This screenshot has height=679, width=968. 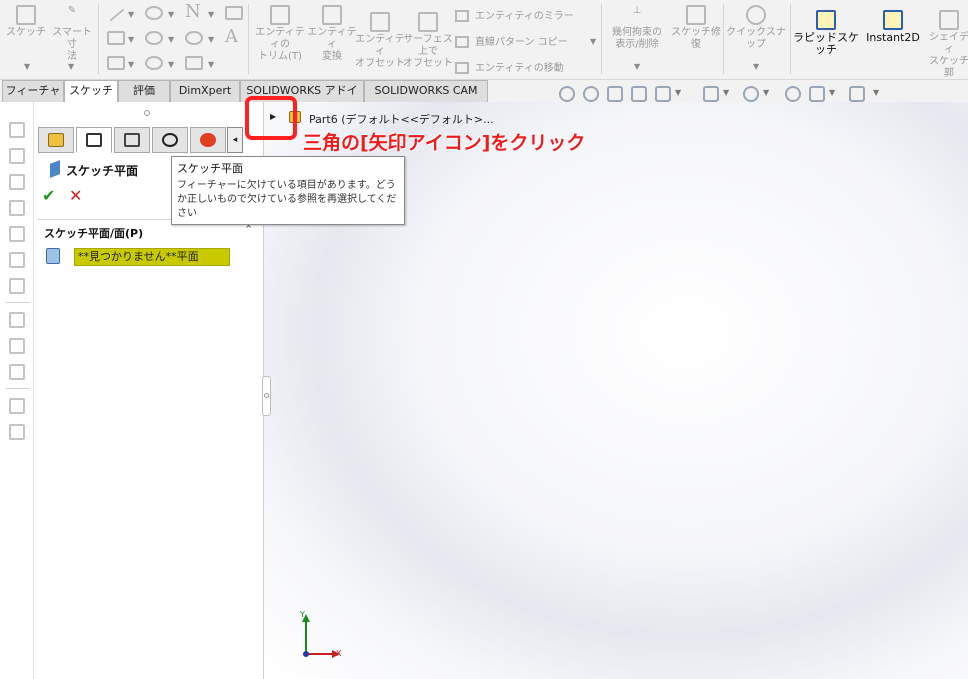 What do you see at coordinates (826, 33) in the screenshot?
I see `rapid-sketch-button: ラピッドスケッチ` at bounding box center [826, 33].